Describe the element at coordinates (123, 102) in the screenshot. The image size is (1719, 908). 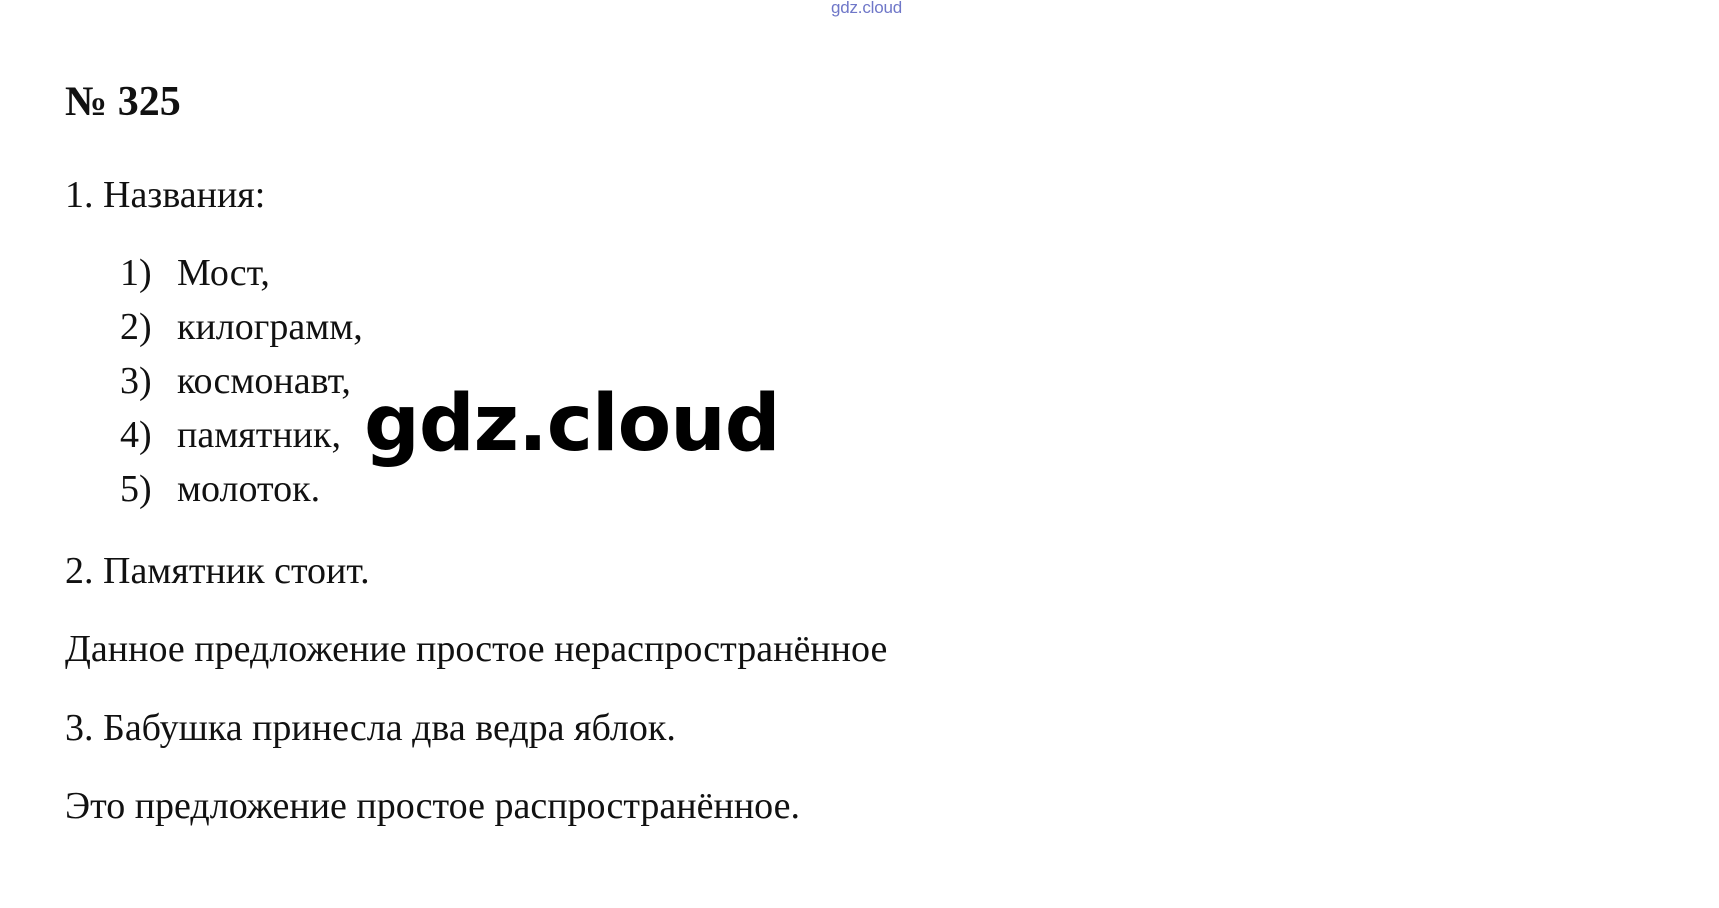
I see `task-number-title: № 325` at that location.